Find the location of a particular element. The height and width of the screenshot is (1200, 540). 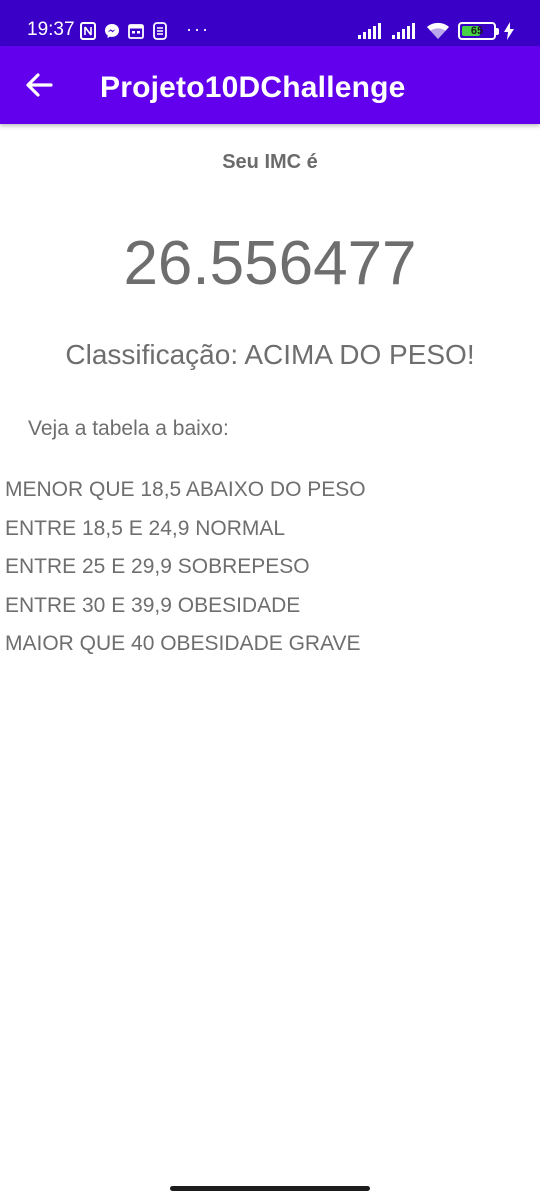

battery-level: 65 is located at coordinates (477, 31).